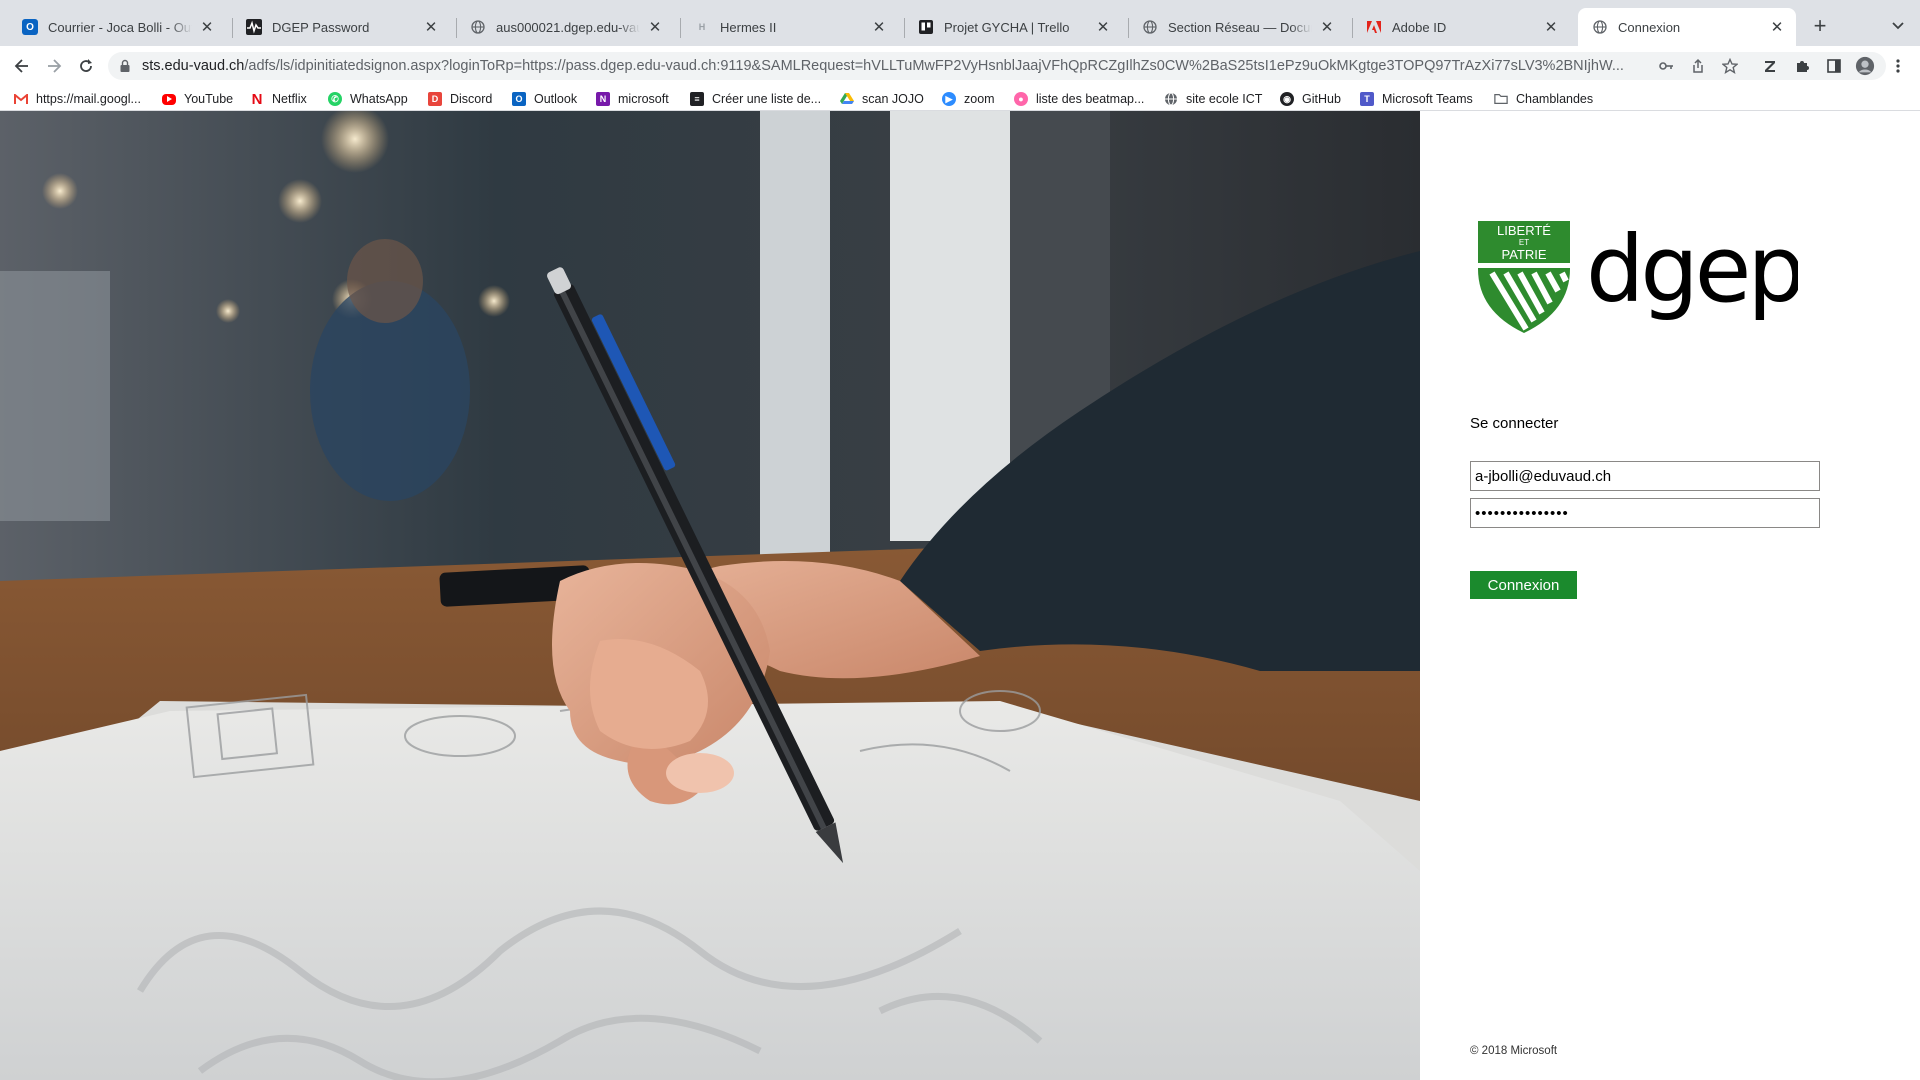 The width and height of the screenshot is (1920, 1080). What do you see at coordinates (979, 99) in the screenshot?
I see `bookmark-label: zoom` at bounding box center [979, 99].